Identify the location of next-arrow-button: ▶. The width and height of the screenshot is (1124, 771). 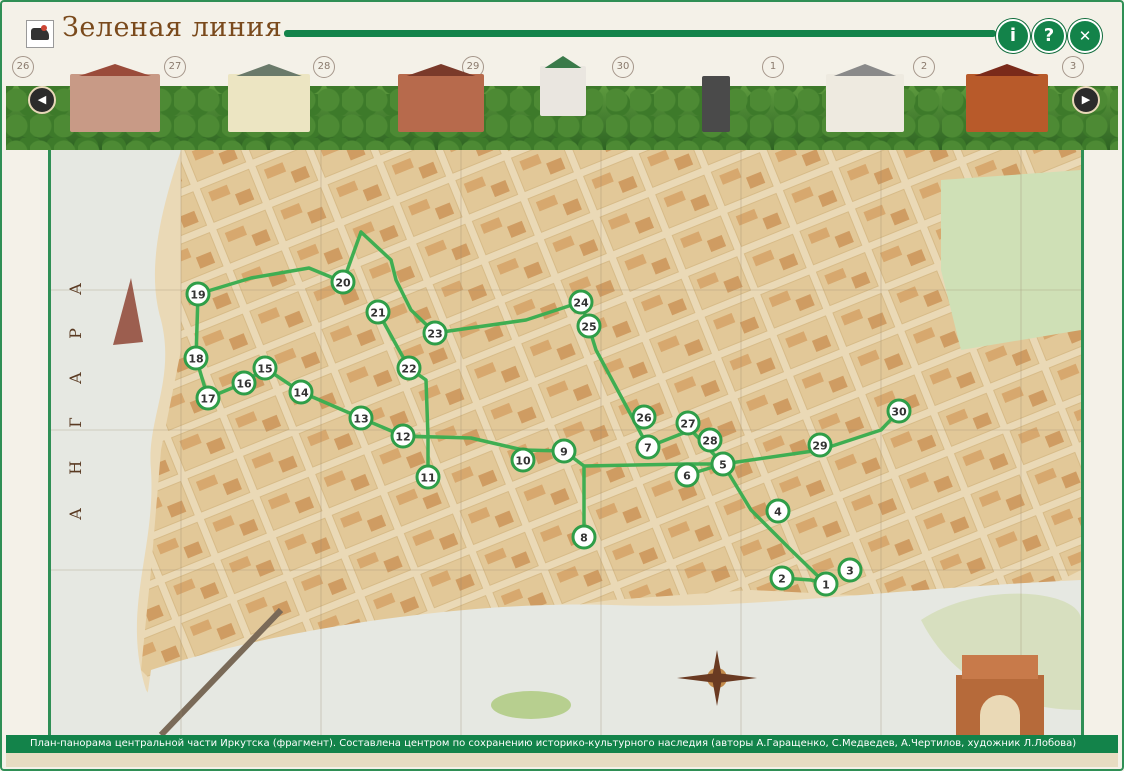
(1086, 100).